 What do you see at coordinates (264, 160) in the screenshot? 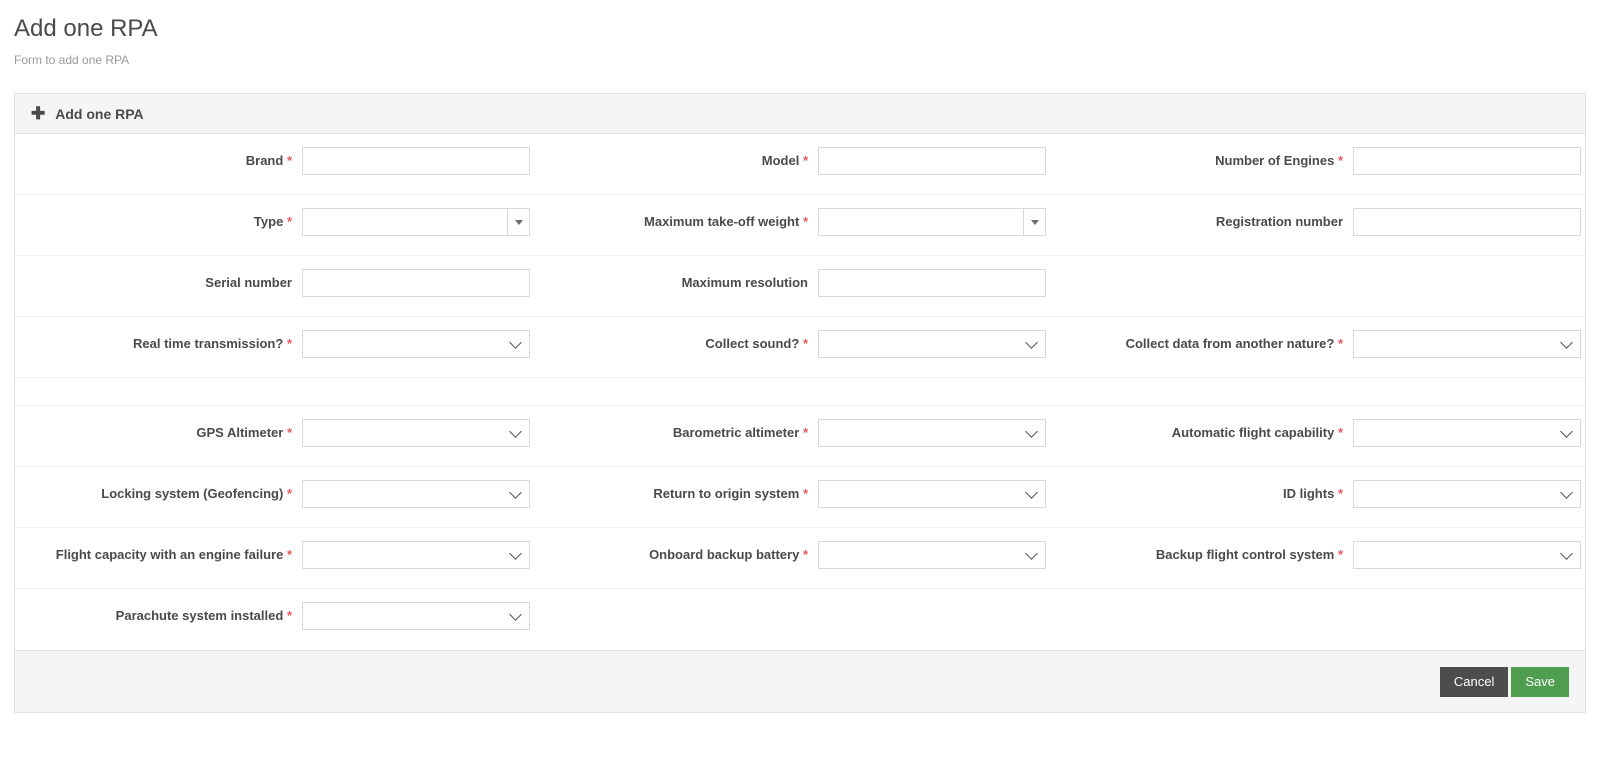
I see `label-text: Brand` at bounding box center [264, 160].